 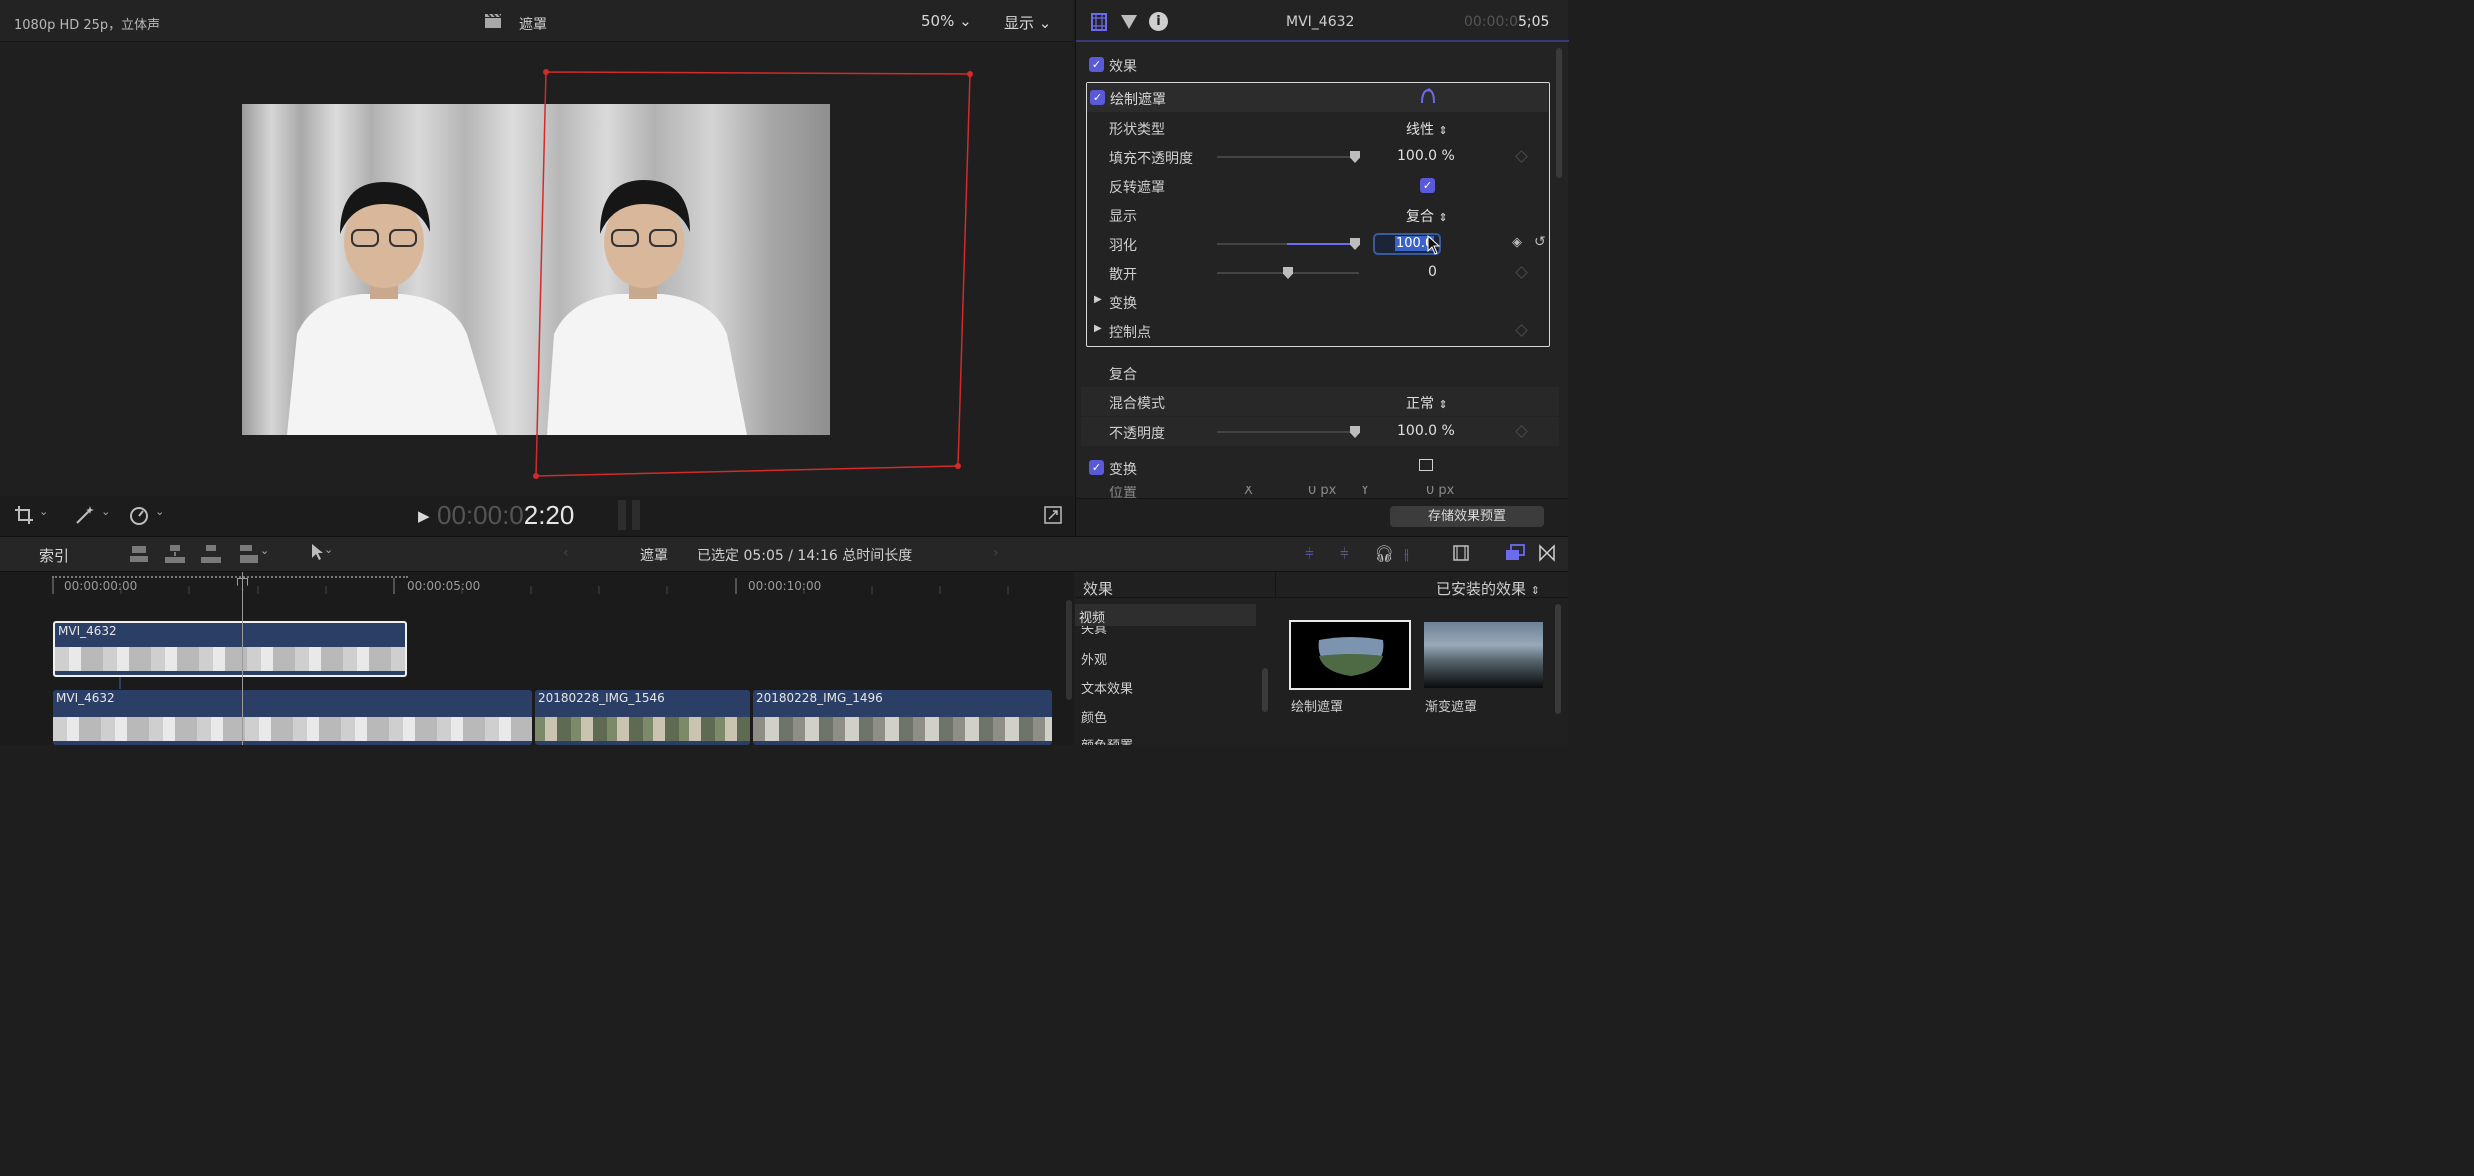 I want to click on add-keyframe-icon: ◈, so click(x=1517, y=242).